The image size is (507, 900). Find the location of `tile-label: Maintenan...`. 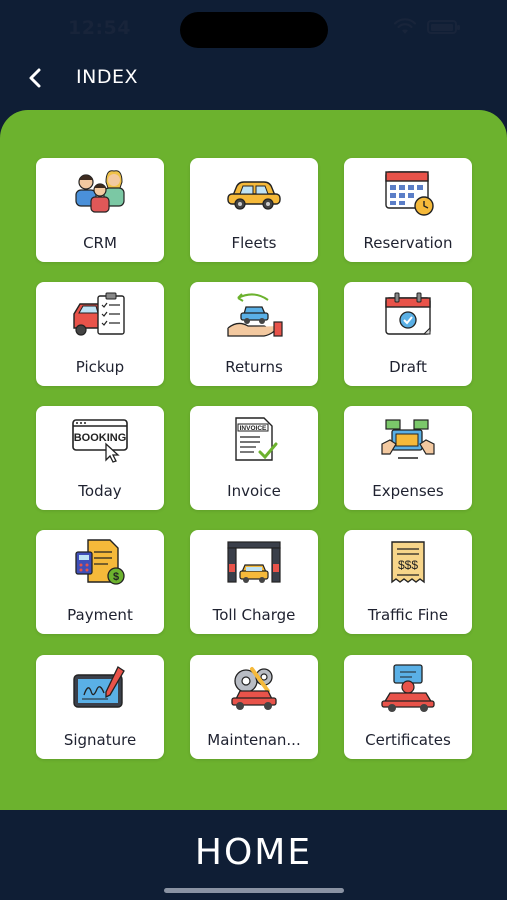

tile-label: Maintenan... is located at coordinates (254, 740).